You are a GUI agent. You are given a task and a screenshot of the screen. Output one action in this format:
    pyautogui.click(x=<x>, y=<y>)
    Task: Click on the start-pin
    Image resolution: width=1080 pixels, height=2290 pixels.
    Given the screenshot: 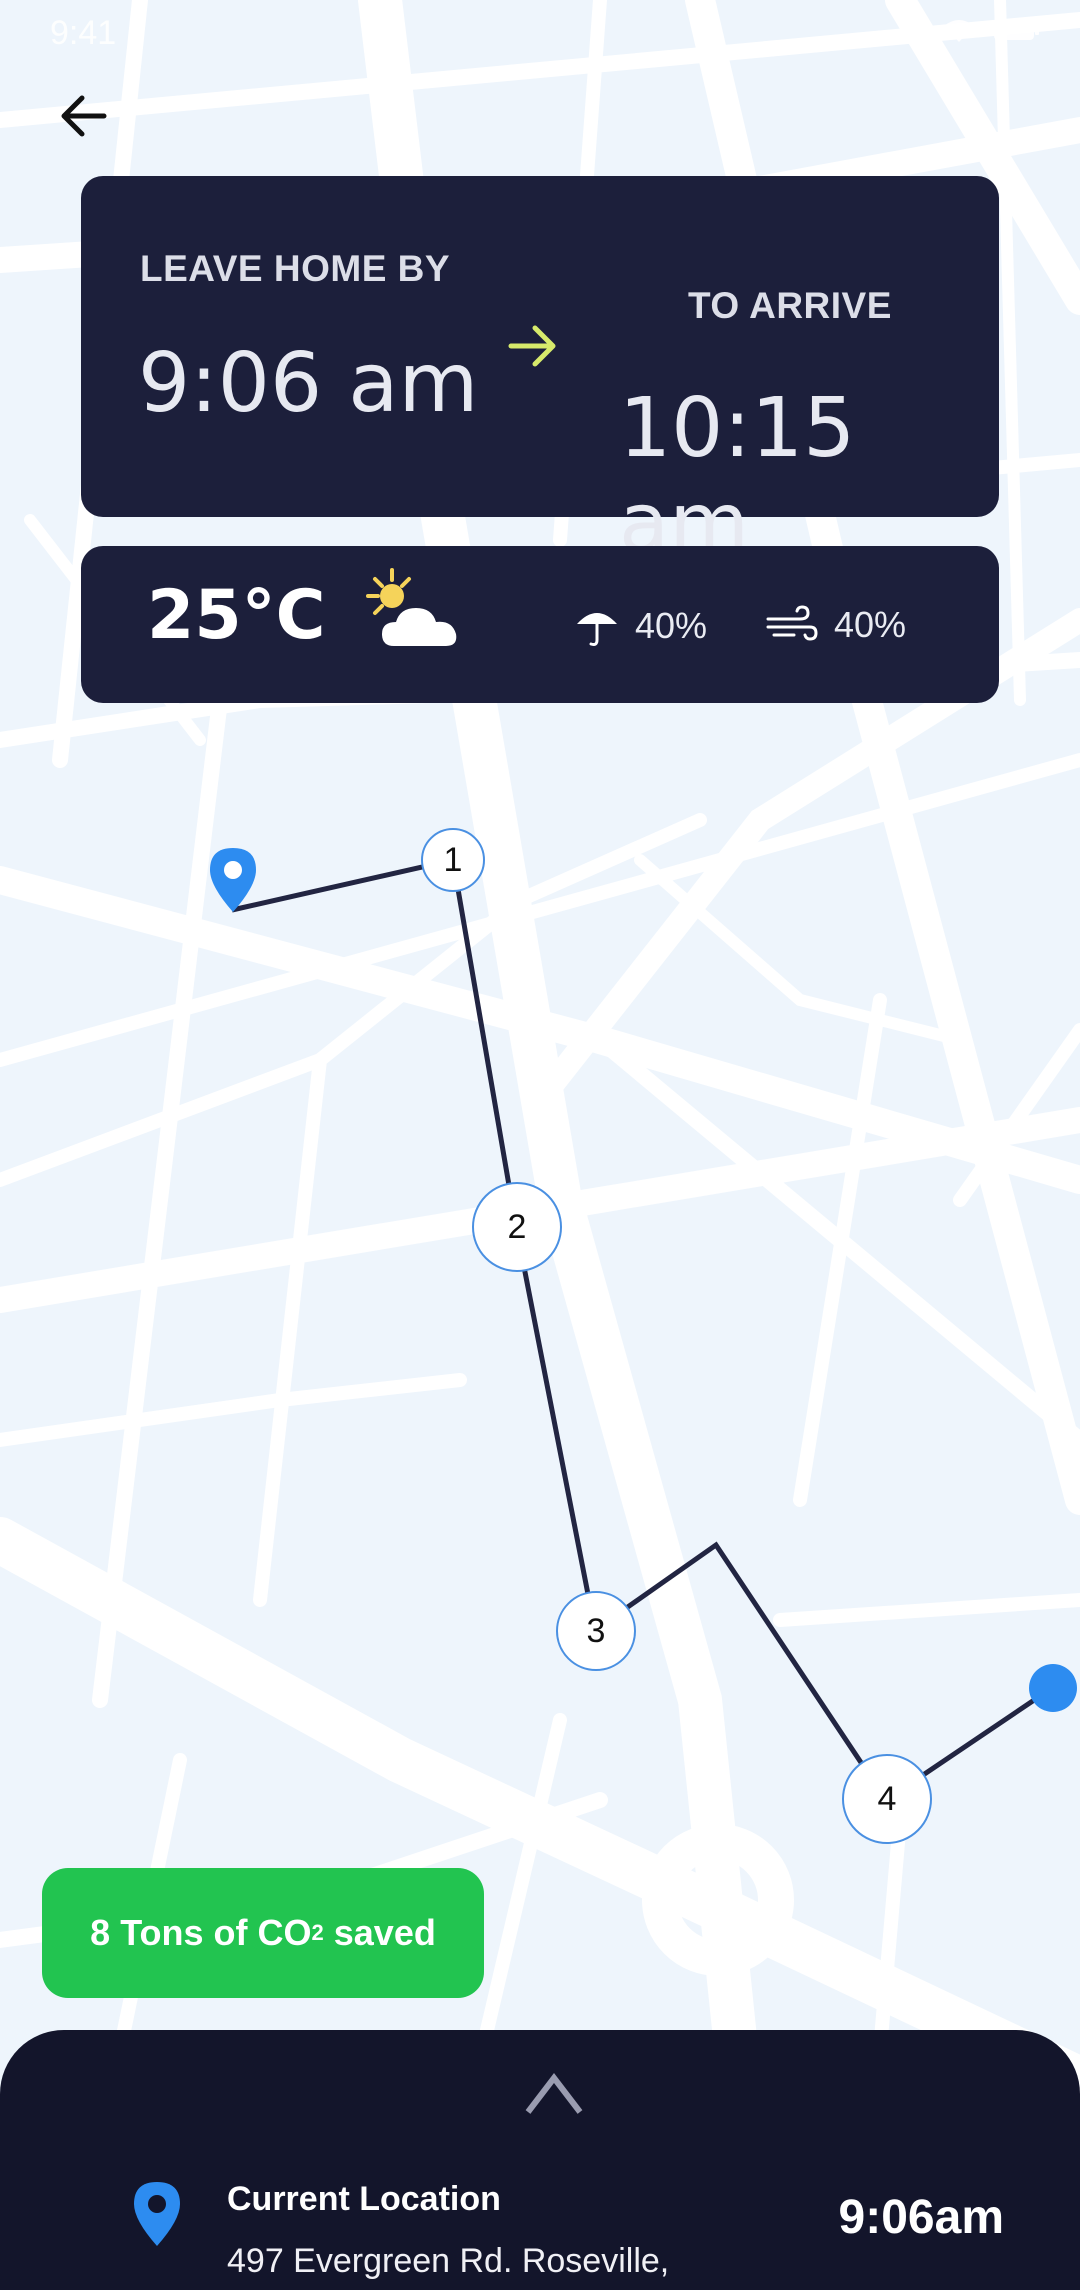 What is the action you would take?
    pyautogui.click(x=233, y=882)
    